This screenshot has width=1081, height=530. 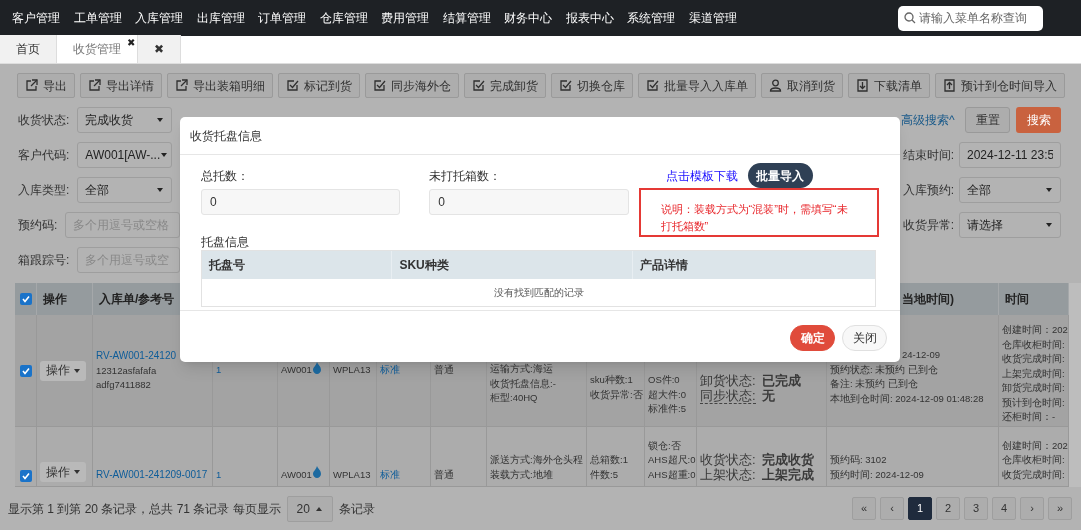 I want to click on nav-menu-item: 系统管理, so click(x=651, y=18).